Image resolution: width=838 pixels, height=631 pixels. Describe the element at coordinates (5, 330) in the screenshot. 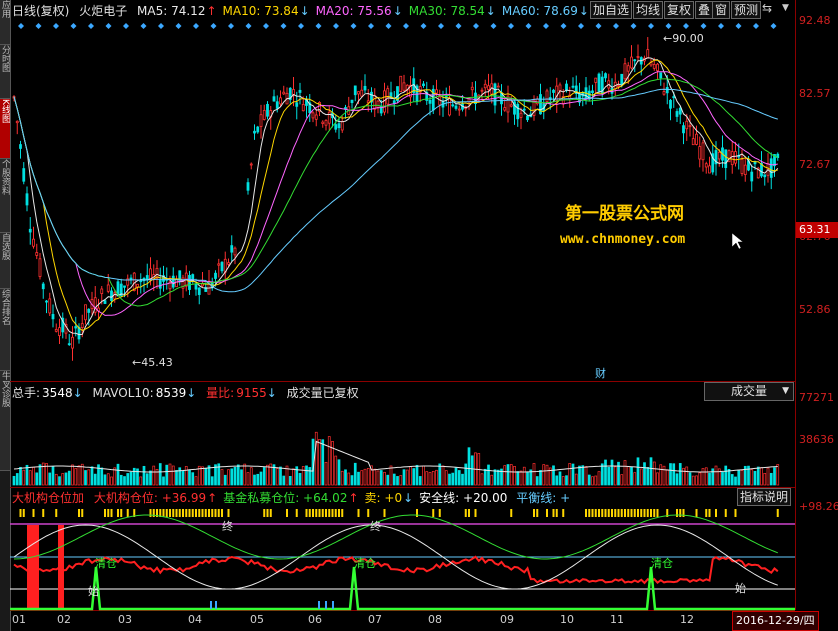

I see `left-tab-6: 综合排名` at that location.